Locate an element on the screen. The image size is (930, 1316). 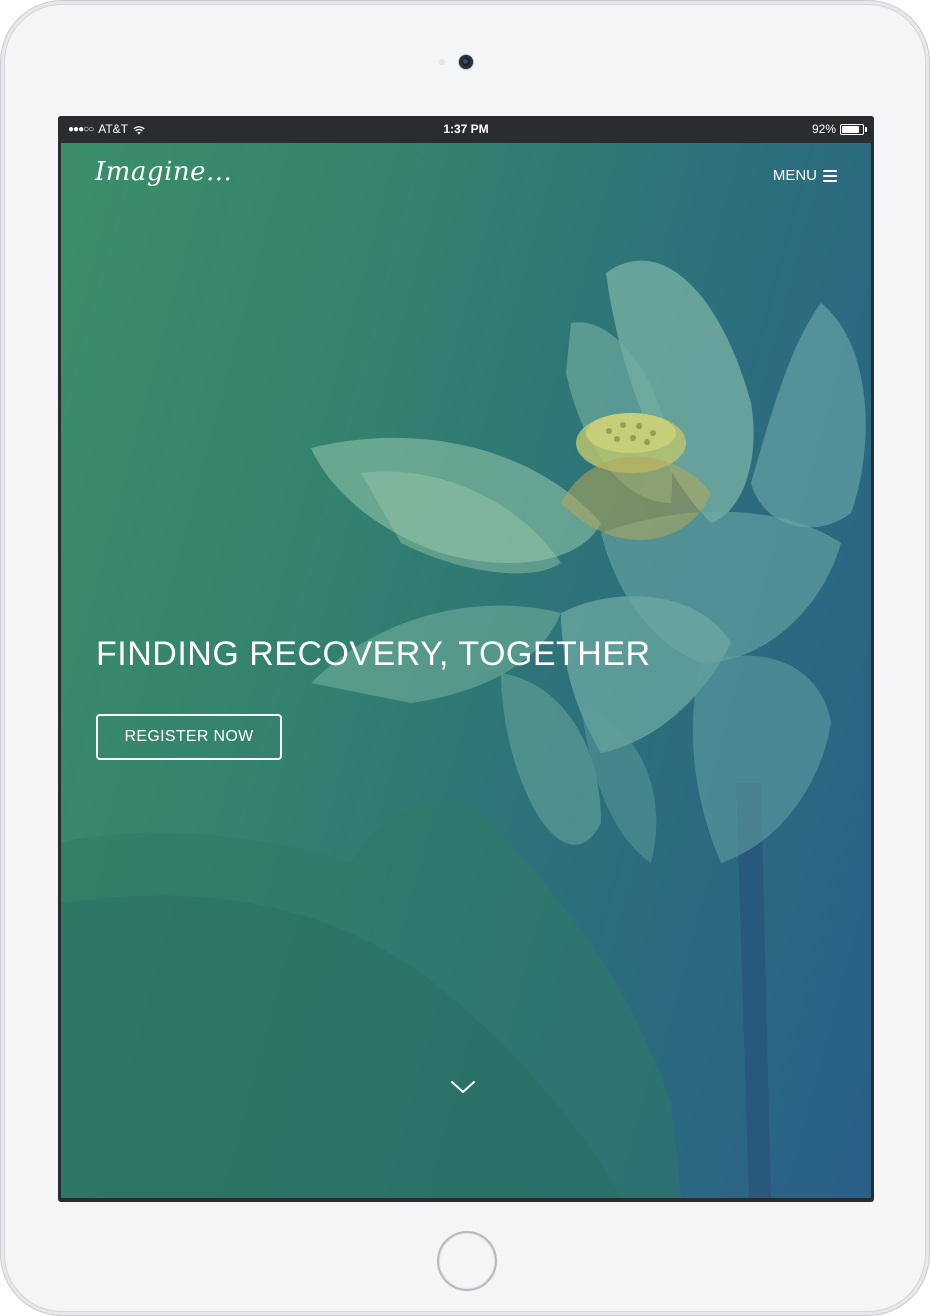
status-bar: ●●●○○ AT&T 1:37 PM 92% is located at coordinates (466, 129).